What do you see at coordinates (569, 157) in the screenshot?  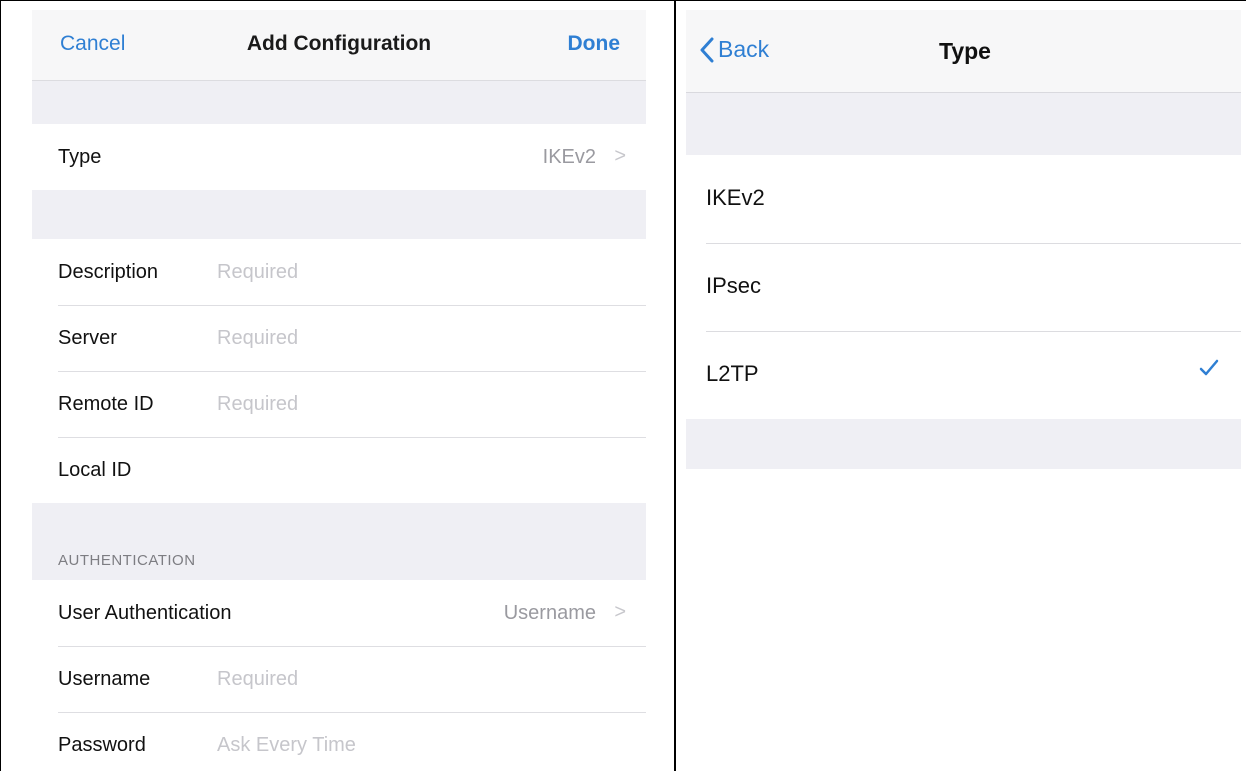 I see `type-value: IKEv2` at bounding box center [569, 157].